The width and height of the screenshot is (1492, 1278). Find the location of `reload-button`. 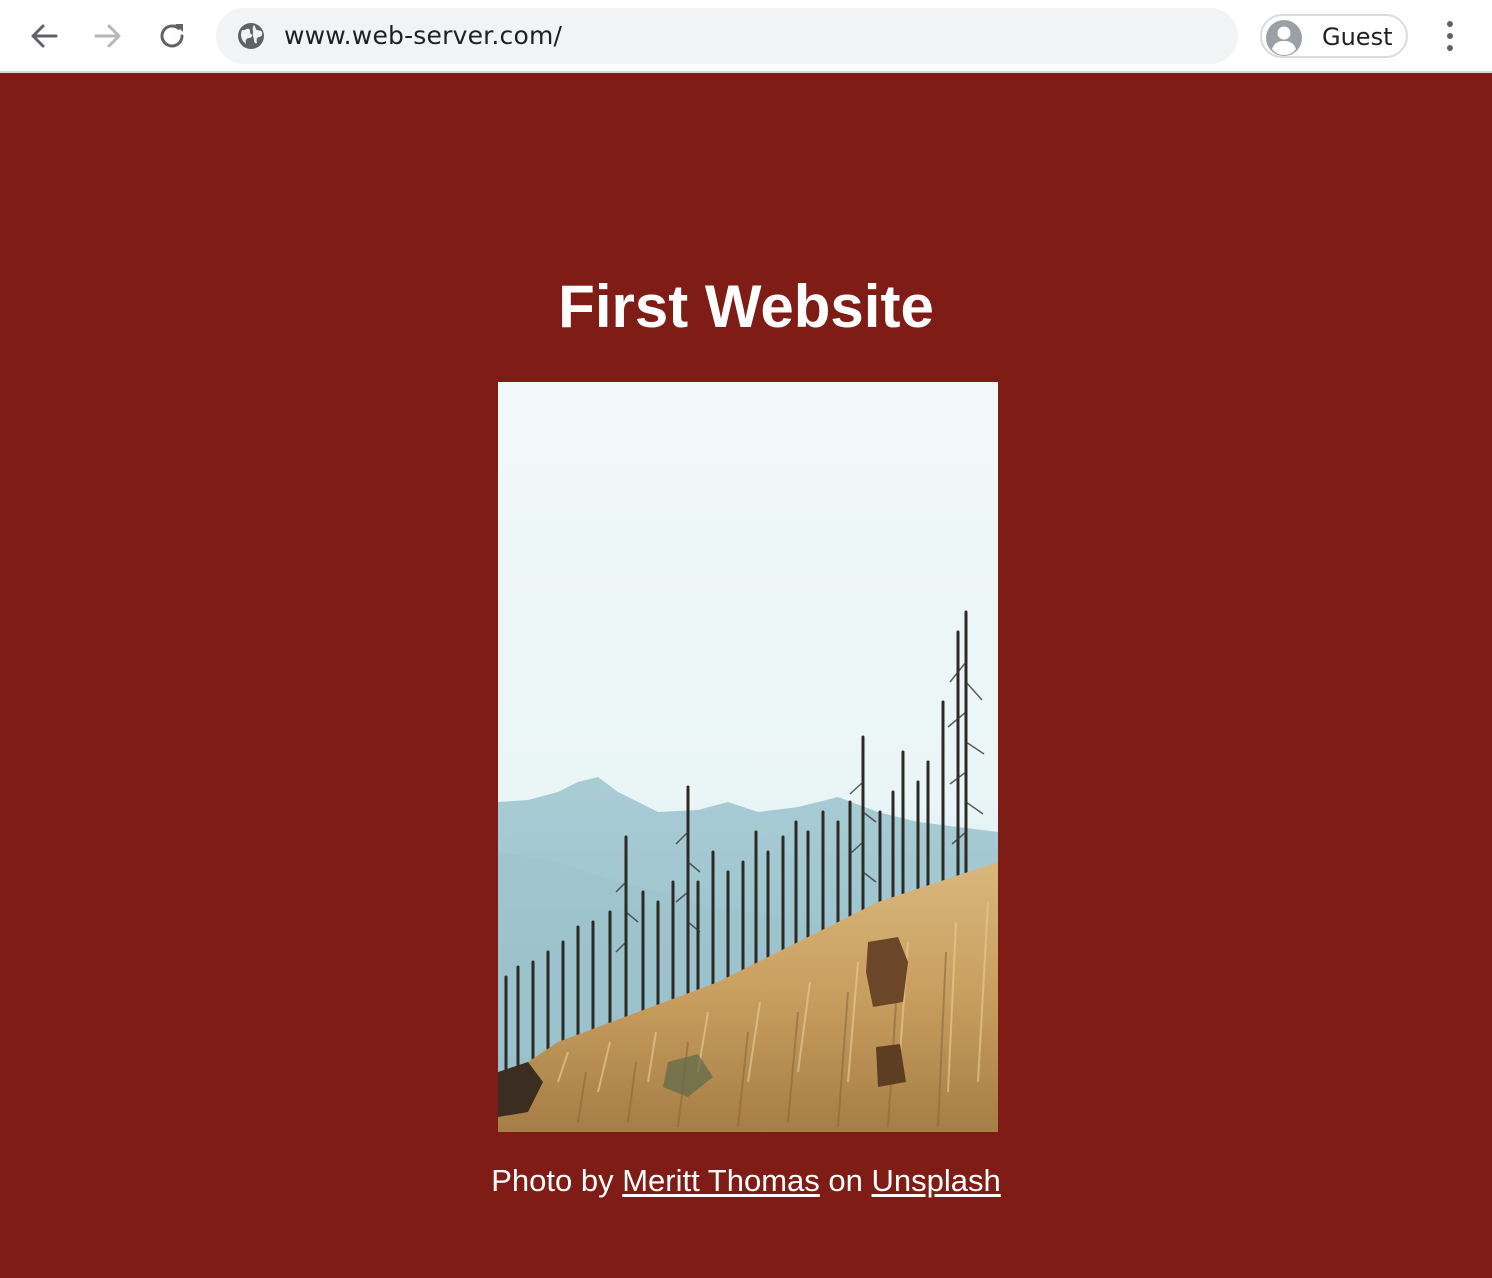

reload-button is located at coordinates (172, 36).